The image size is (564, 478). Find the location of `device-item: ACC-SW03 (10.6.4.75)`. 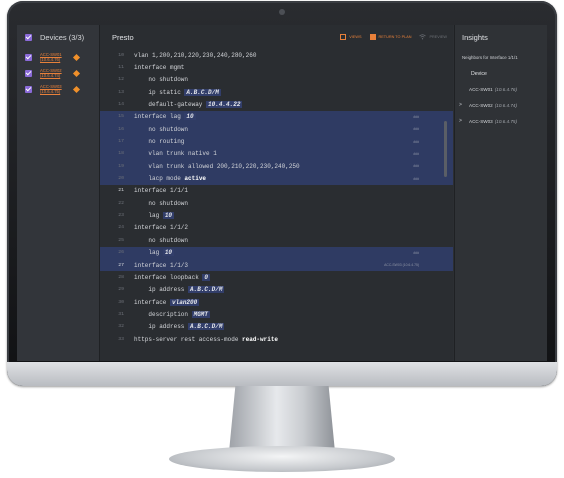

device-item: ACC-SW03 (10.6.4.75) is located at coordinates (58, 89).